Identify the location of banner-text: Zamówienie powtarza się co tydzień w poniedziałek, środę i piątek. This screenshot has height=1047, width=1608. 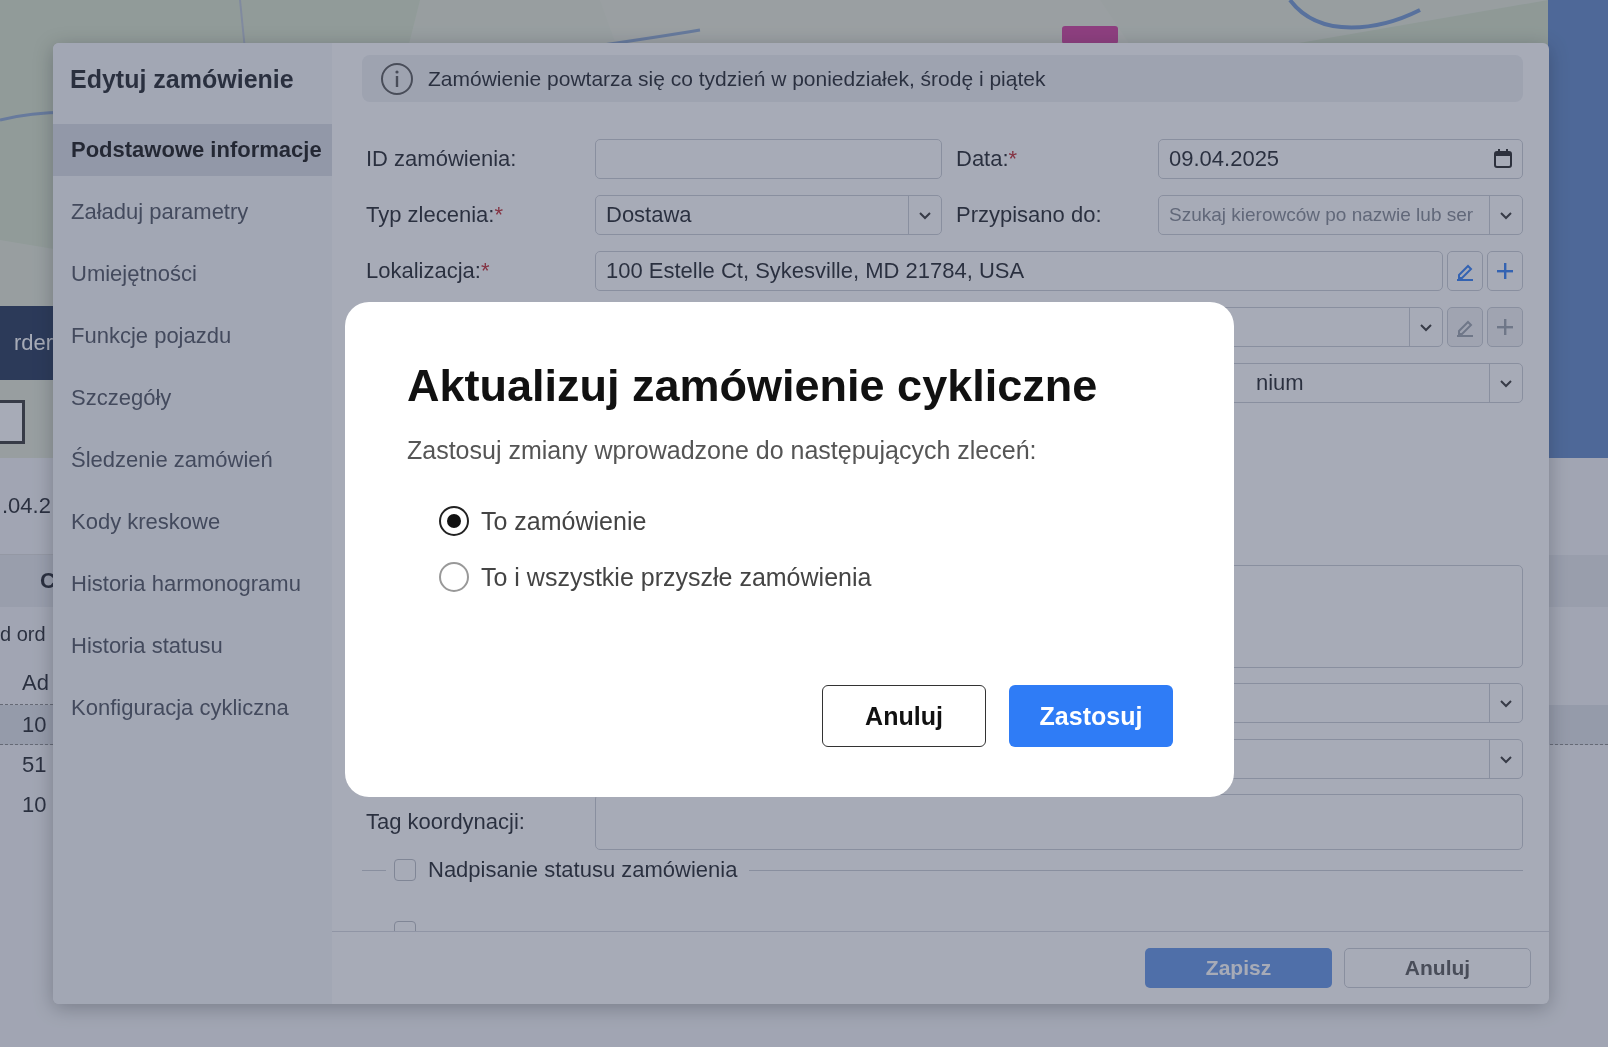
(737, 78).